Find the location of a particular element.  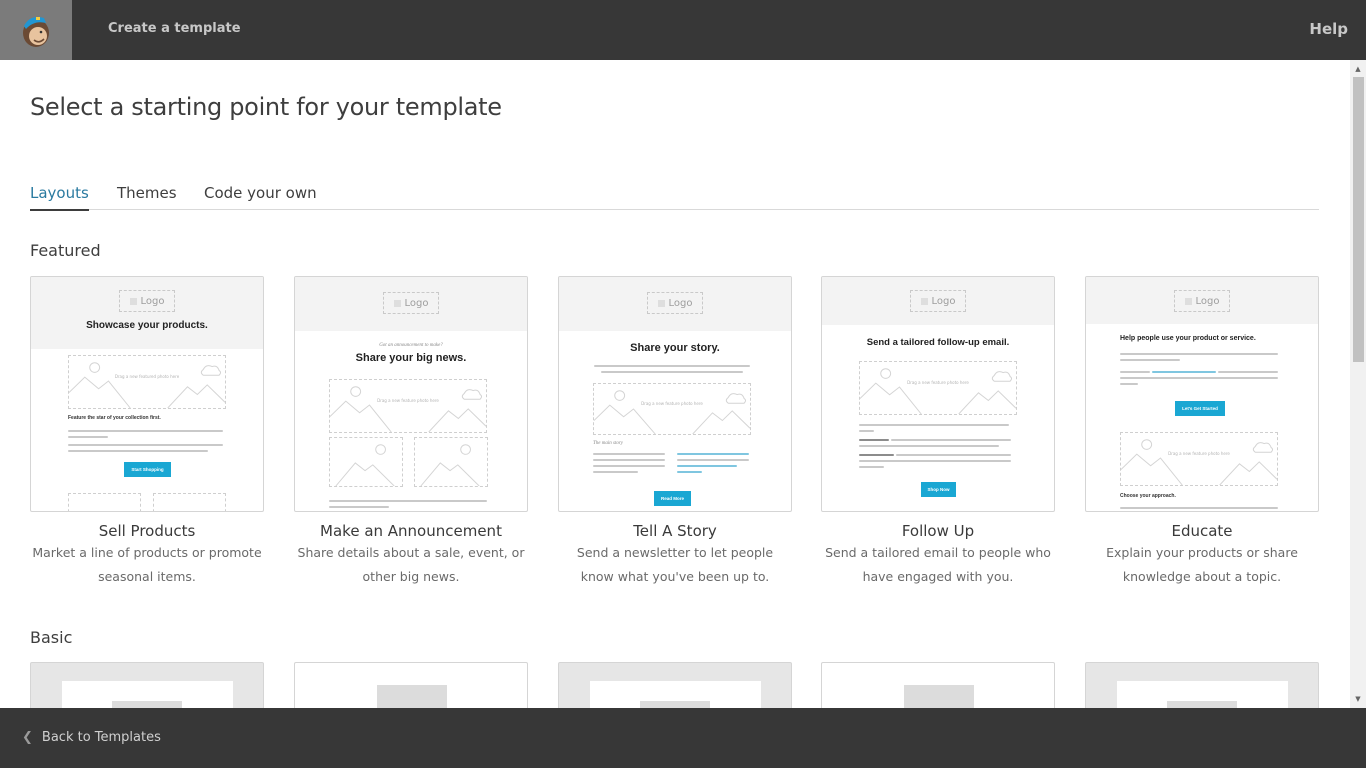

tab-themes: Themes is located at coordinates (147, 197).